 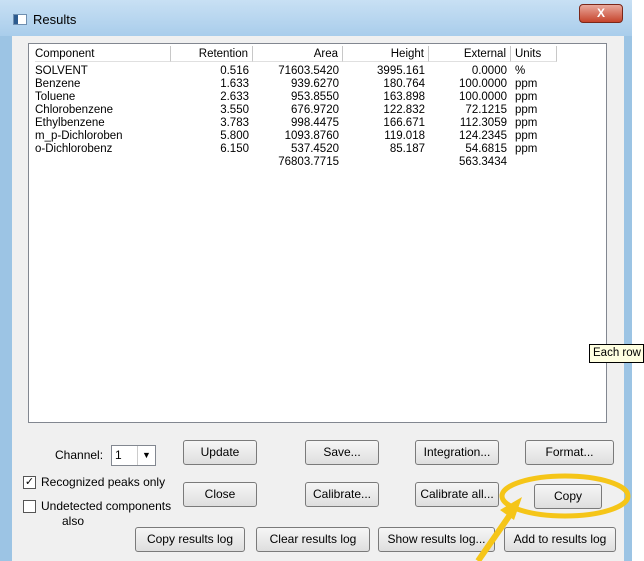 I want to click on table-cell: 122.832, so click(x=404, y=110).